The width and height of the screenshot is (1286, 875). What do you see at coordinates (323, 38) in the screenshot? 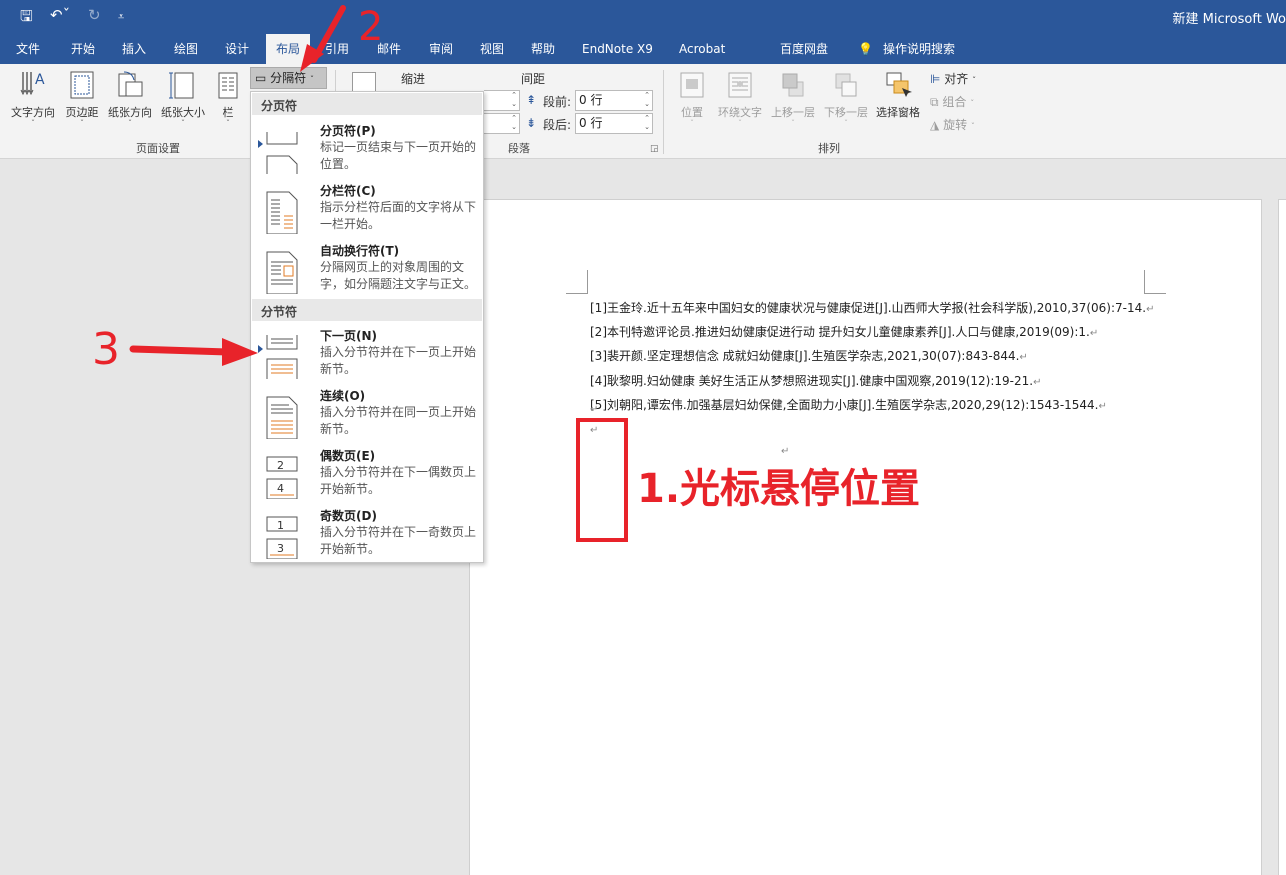
I see `arrow-2-icon` at bounding box center [323, 38].